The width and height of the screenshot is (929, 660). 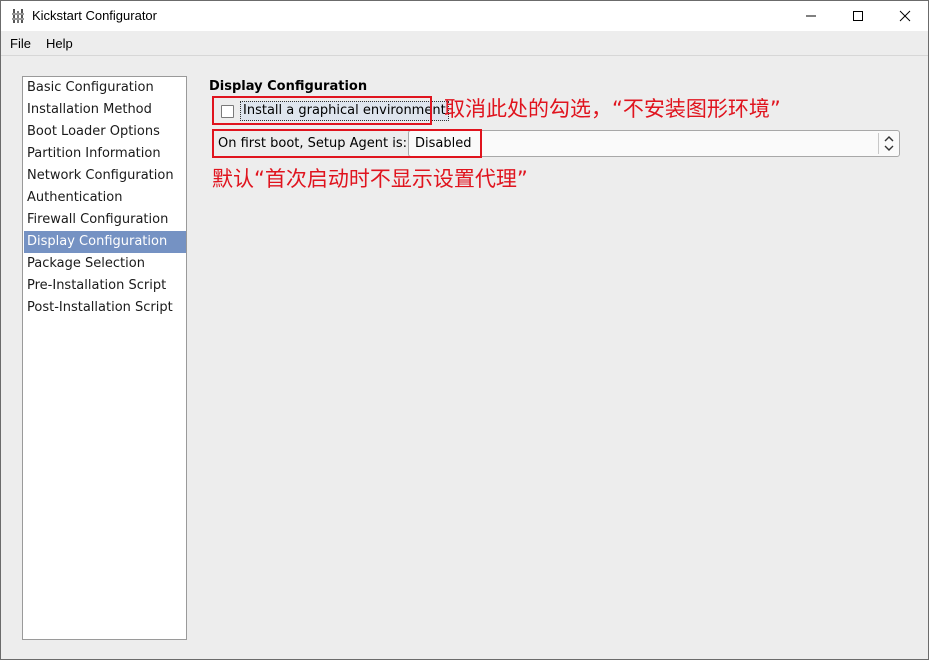 What do you see at coordinates (370, 179) in the screenshot?
I see `annotation-note-default: 默认“首次启动时不显示设置代理”` at bounding box center [370, 179].